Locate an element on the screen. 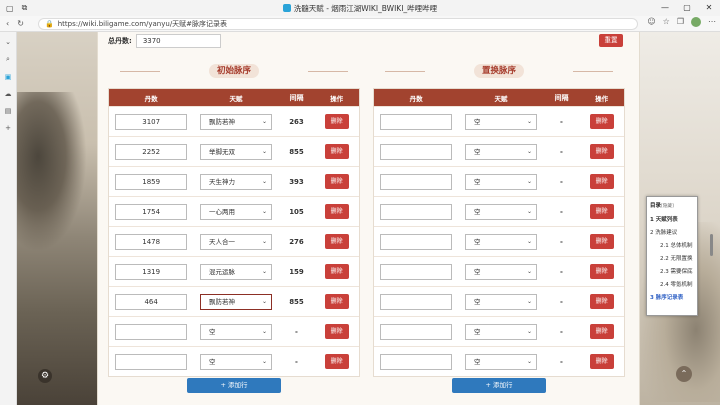  toc-label: 总体机制 is located at coordinates (681, 246).